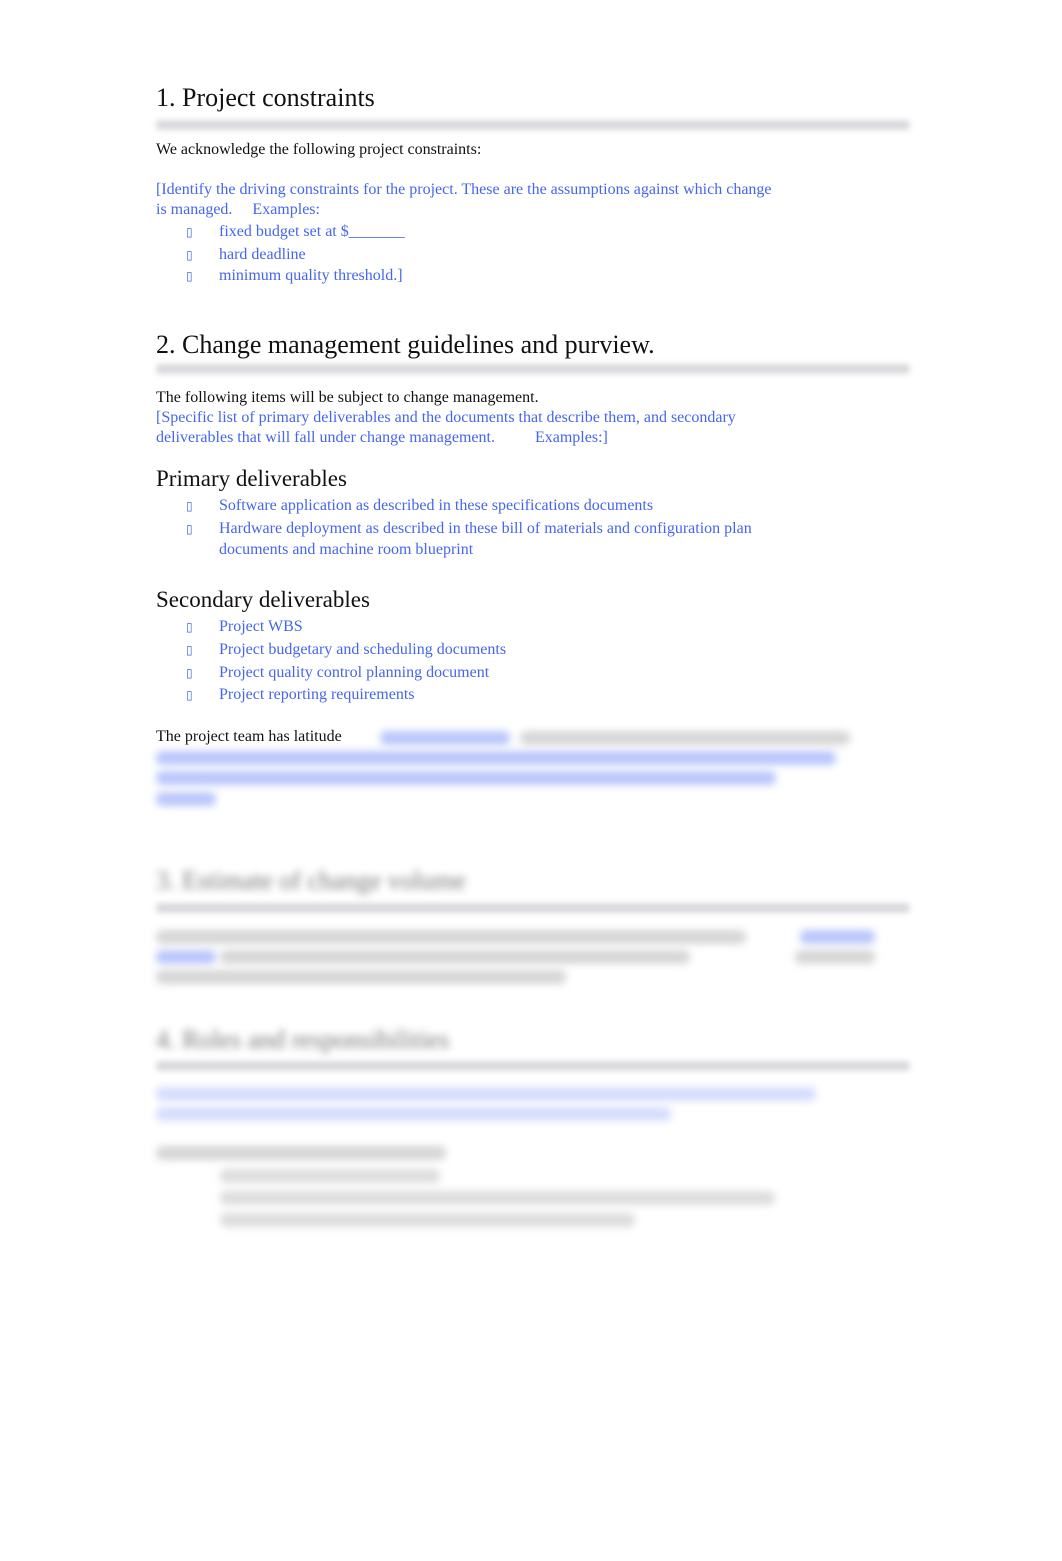  Describe the element at coordinates (249, 736) in the screenshot. I see `latitude-text: The project team has latitude` at that location.